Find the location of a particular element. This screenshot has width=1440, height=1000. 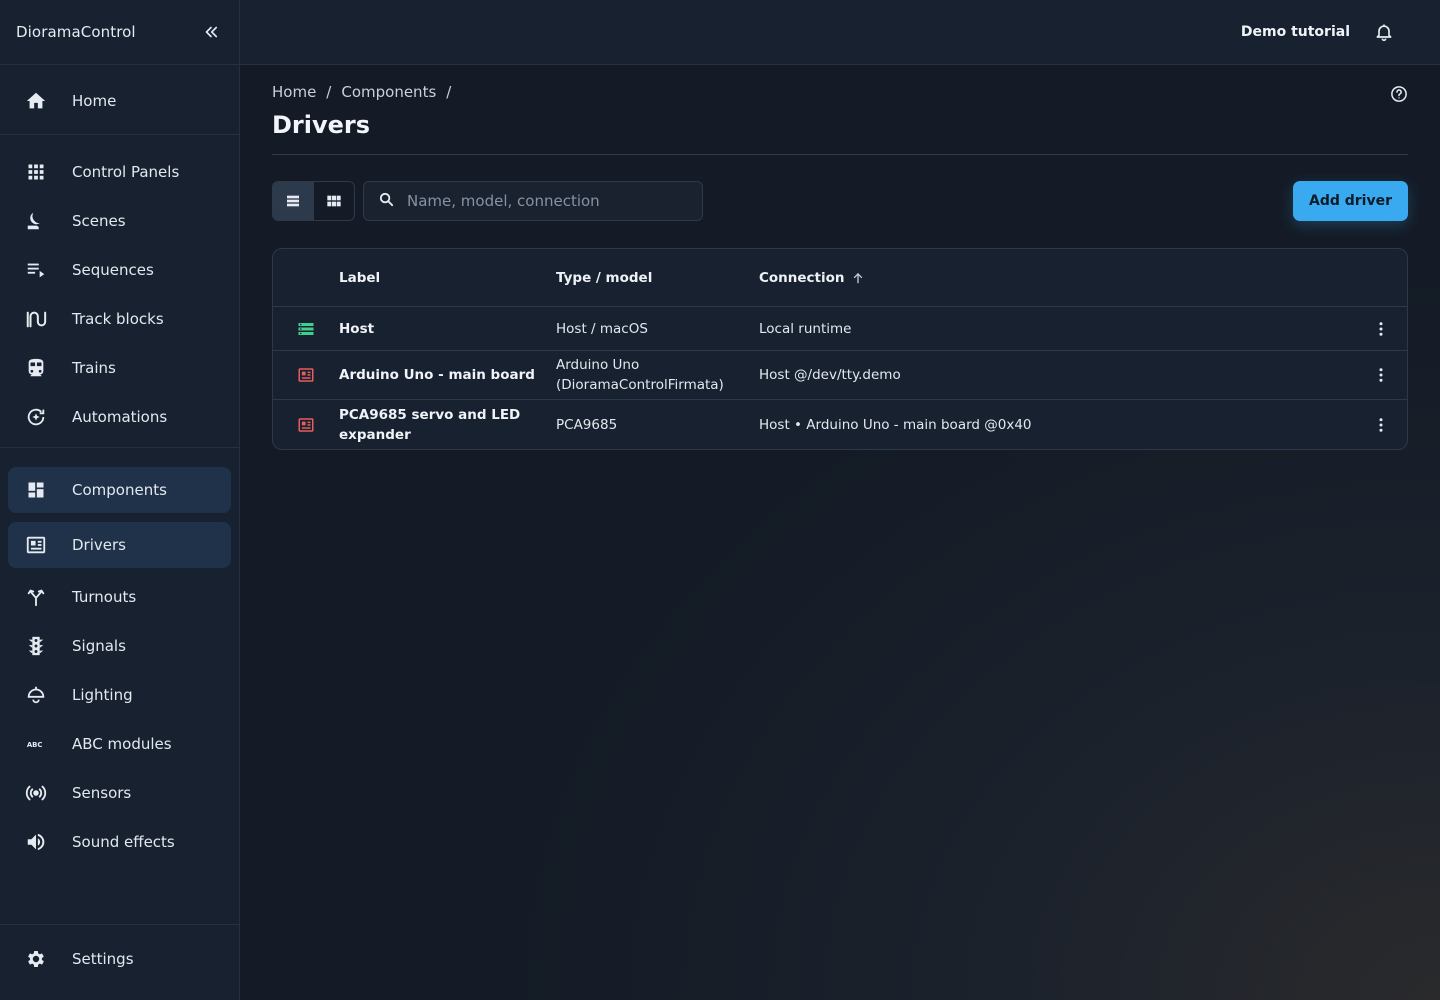

sidebar-item-trains: Trains is located at coordinates (119, 367).